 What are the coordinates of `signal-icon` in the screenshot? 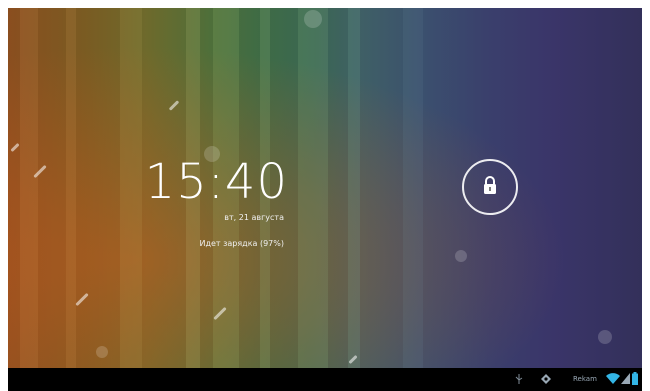 It's located at (625, 378).